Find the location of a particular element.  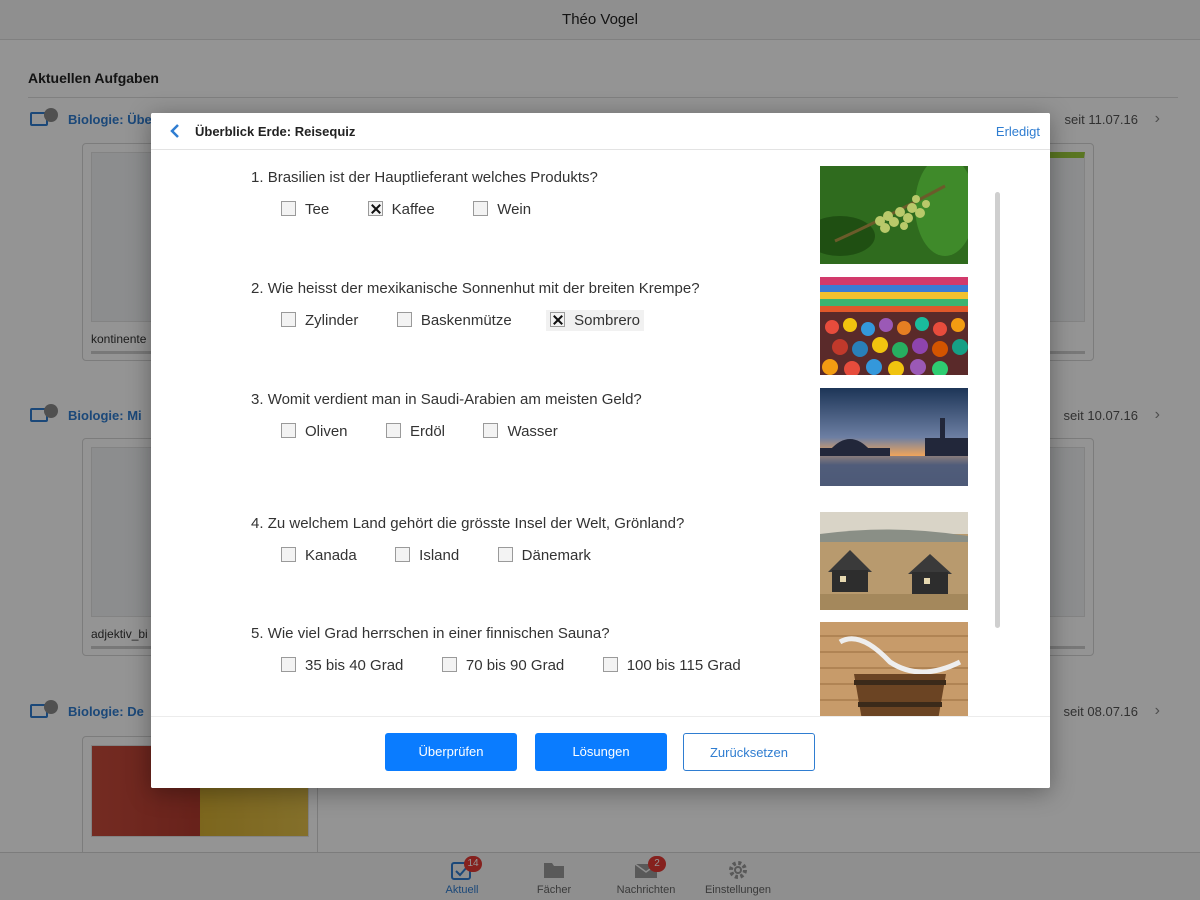

answer-option-kaffee: Kaffee is located at coordinates (401, 209).